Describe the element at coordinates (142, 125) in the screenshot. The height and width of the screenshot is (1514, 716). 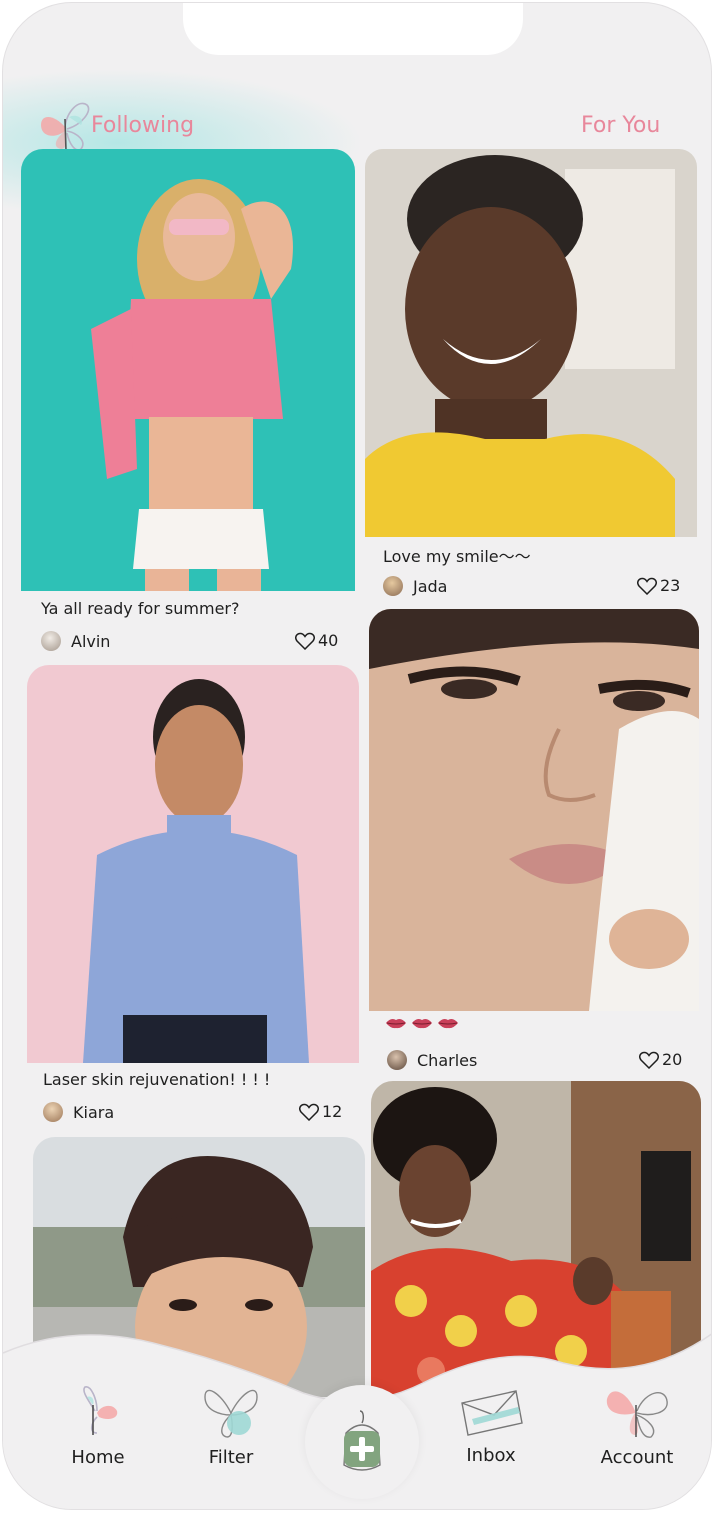
I see `tab-following: Following` at that location.